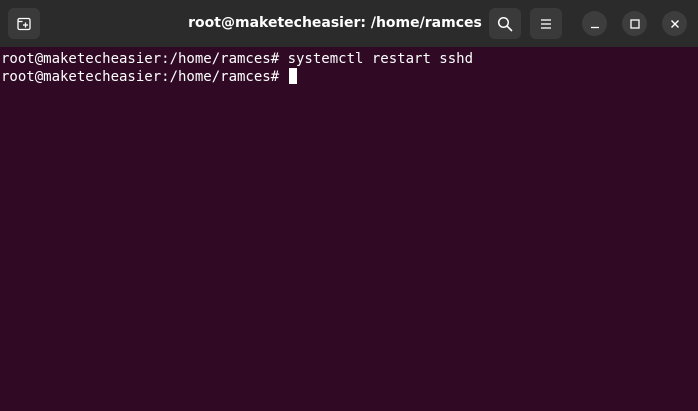 The height and width of the screenshot is (411, 698). I want to click on close-icon, so click(675, 24).